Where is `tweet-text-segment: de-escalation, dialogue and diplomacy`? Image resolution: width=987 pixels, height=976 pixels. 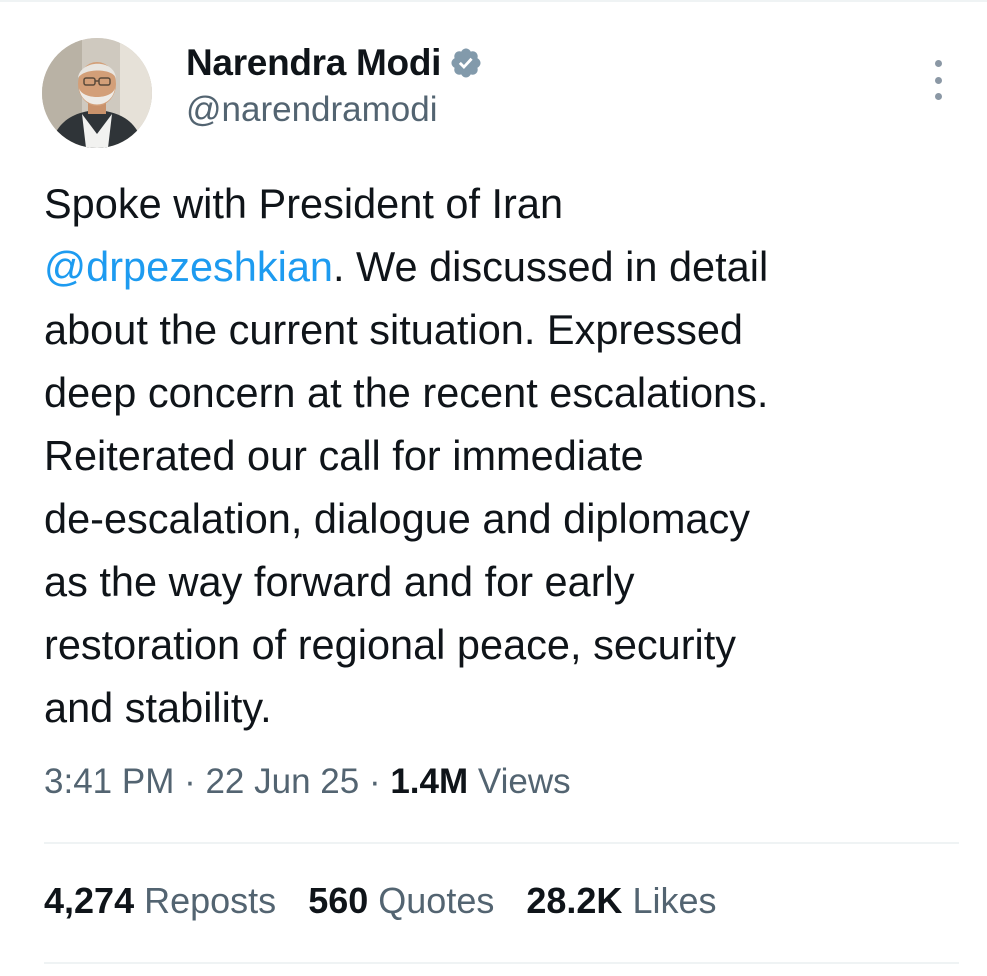
tweet-text-segment: de-escalation, dialogue and diplomacy is located at coordinates (397, 518).